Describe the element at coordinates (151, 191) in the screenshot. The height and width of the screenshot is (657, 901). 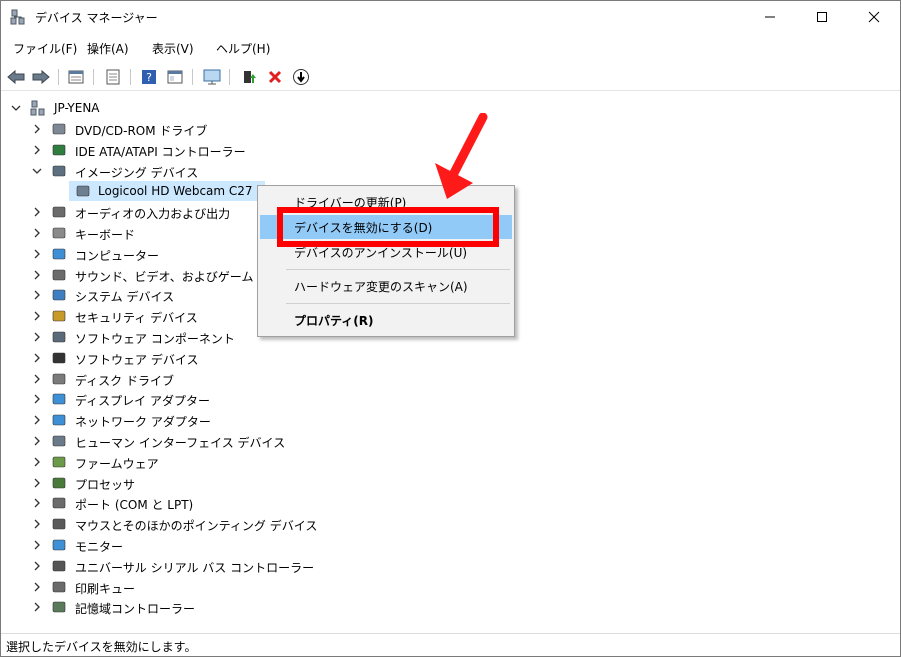
I see `tree-device: Logicool HD Webcam C27` at that location.